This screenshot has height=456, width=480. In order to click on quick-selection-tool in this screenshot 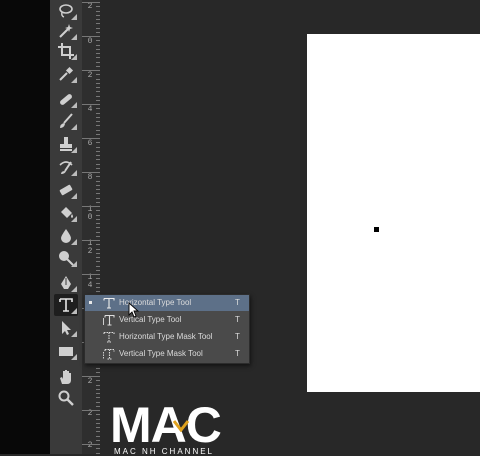, I will do `click(66, 31)`.